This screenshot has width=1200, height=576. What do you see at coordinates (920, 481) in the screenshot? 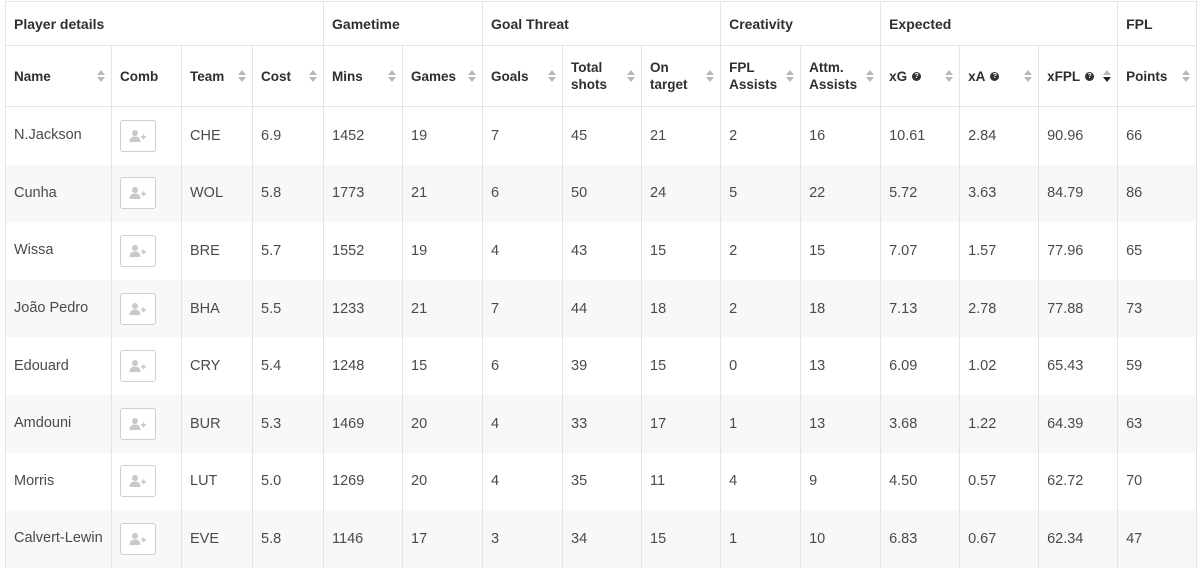
I see `cell-xg: 4.50` at bounding box center [920, 481].